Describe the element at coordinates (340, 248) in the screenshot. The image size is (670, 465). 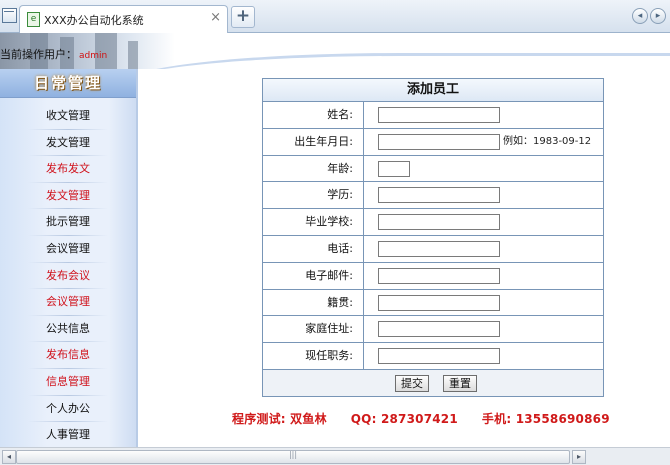
I see `phone-label: 电话:` at that location.